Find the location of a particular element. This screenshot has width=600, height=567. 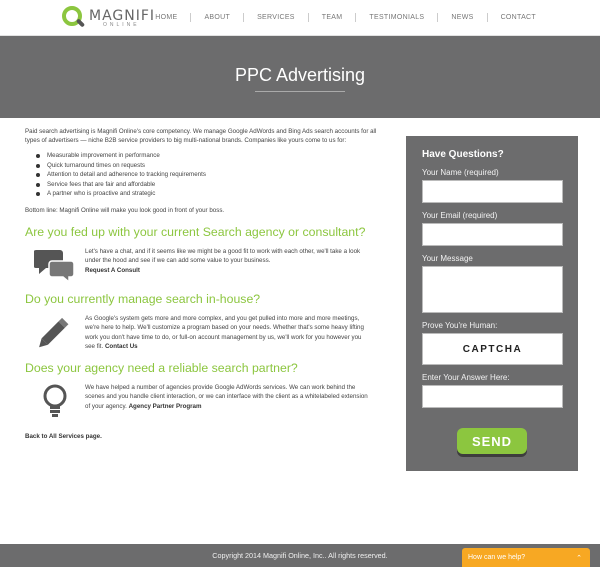

title-underline is located at coordinates (300, 91).